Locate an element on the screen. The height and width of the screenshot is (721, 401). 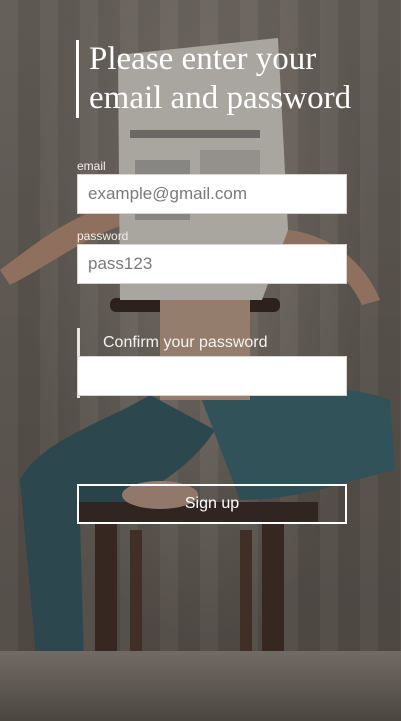
email-field is located at coordinates (212, 194).